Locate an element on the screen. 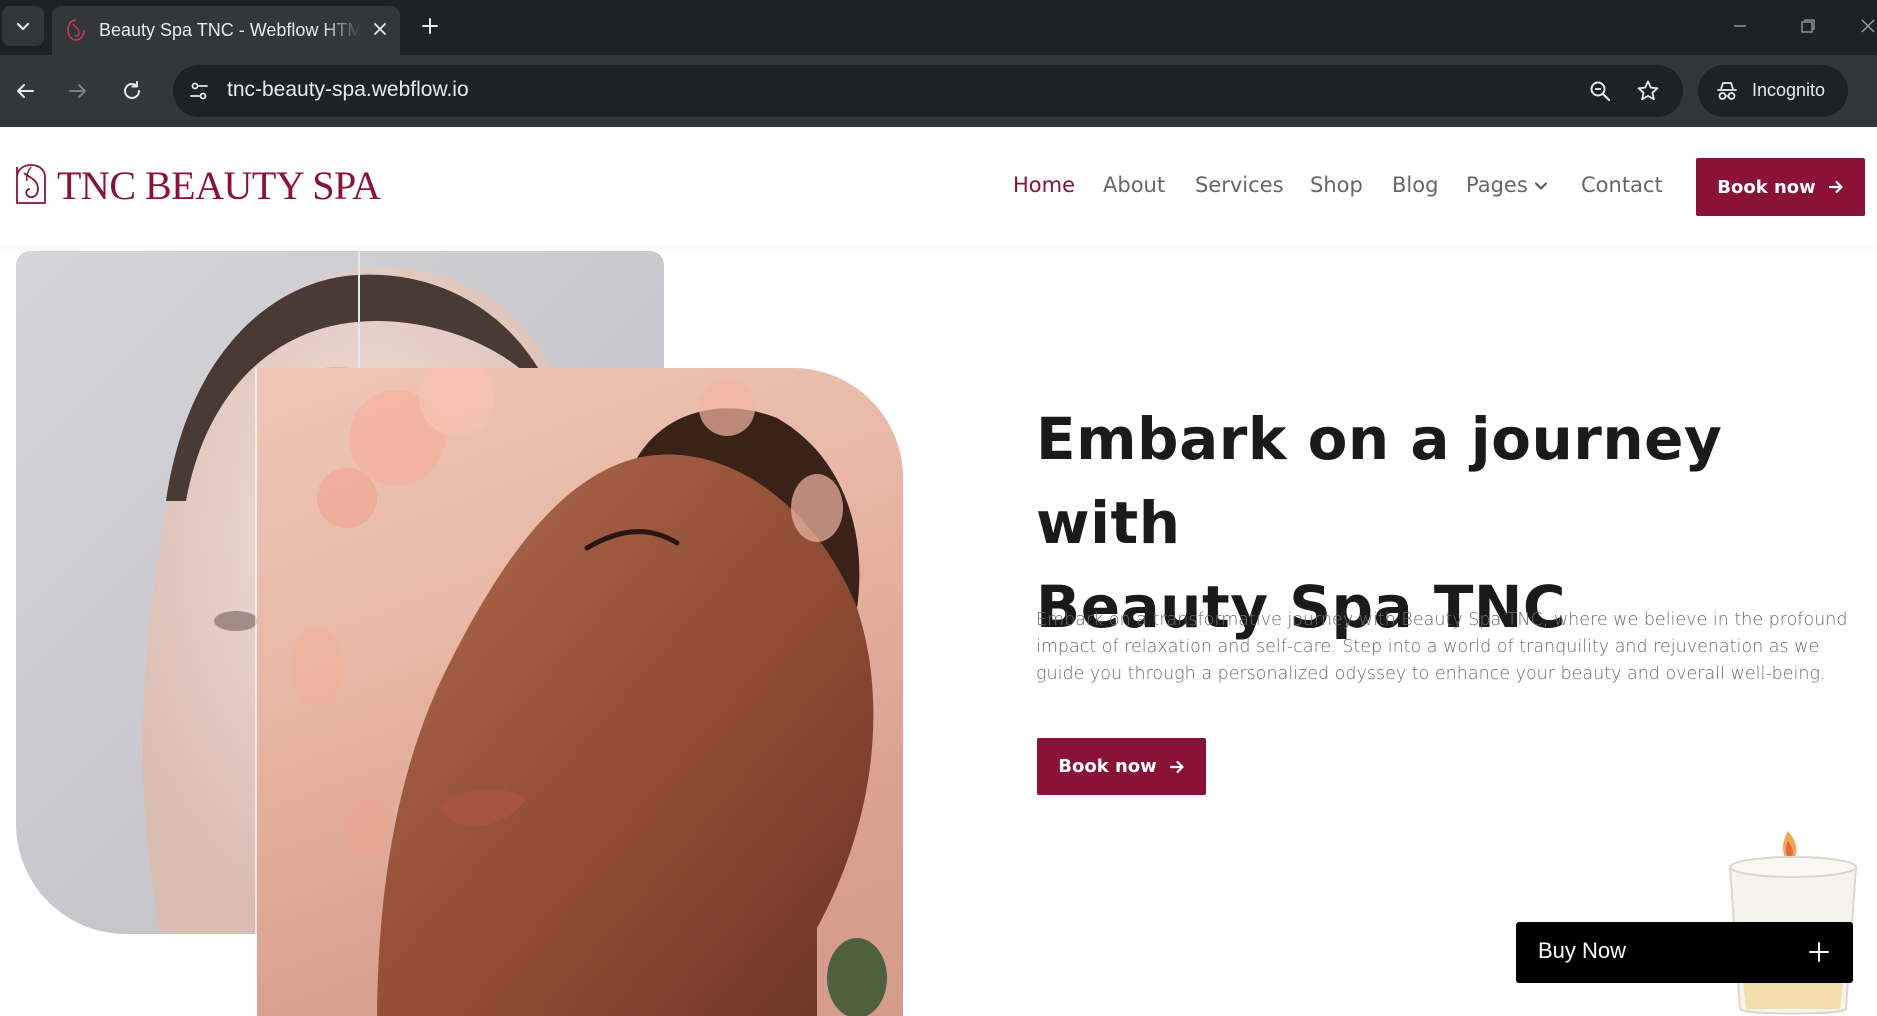 The height and width of the screenshot is (1016, 1877). nav-link-about: About is located at coordinates (1134, 185).